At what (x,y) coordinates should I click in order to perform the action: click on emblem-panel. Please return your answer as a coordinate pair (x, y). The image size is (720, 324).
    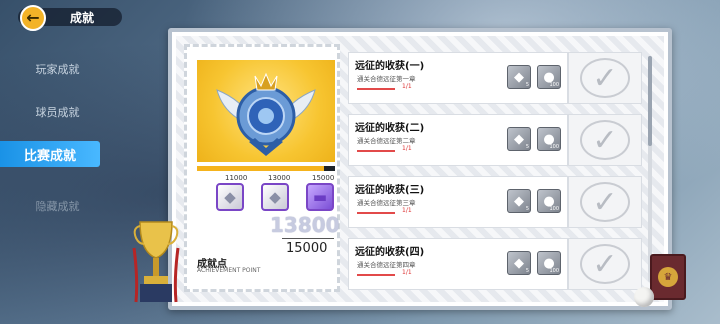
    Looking at the image, I should click on (266, 111).